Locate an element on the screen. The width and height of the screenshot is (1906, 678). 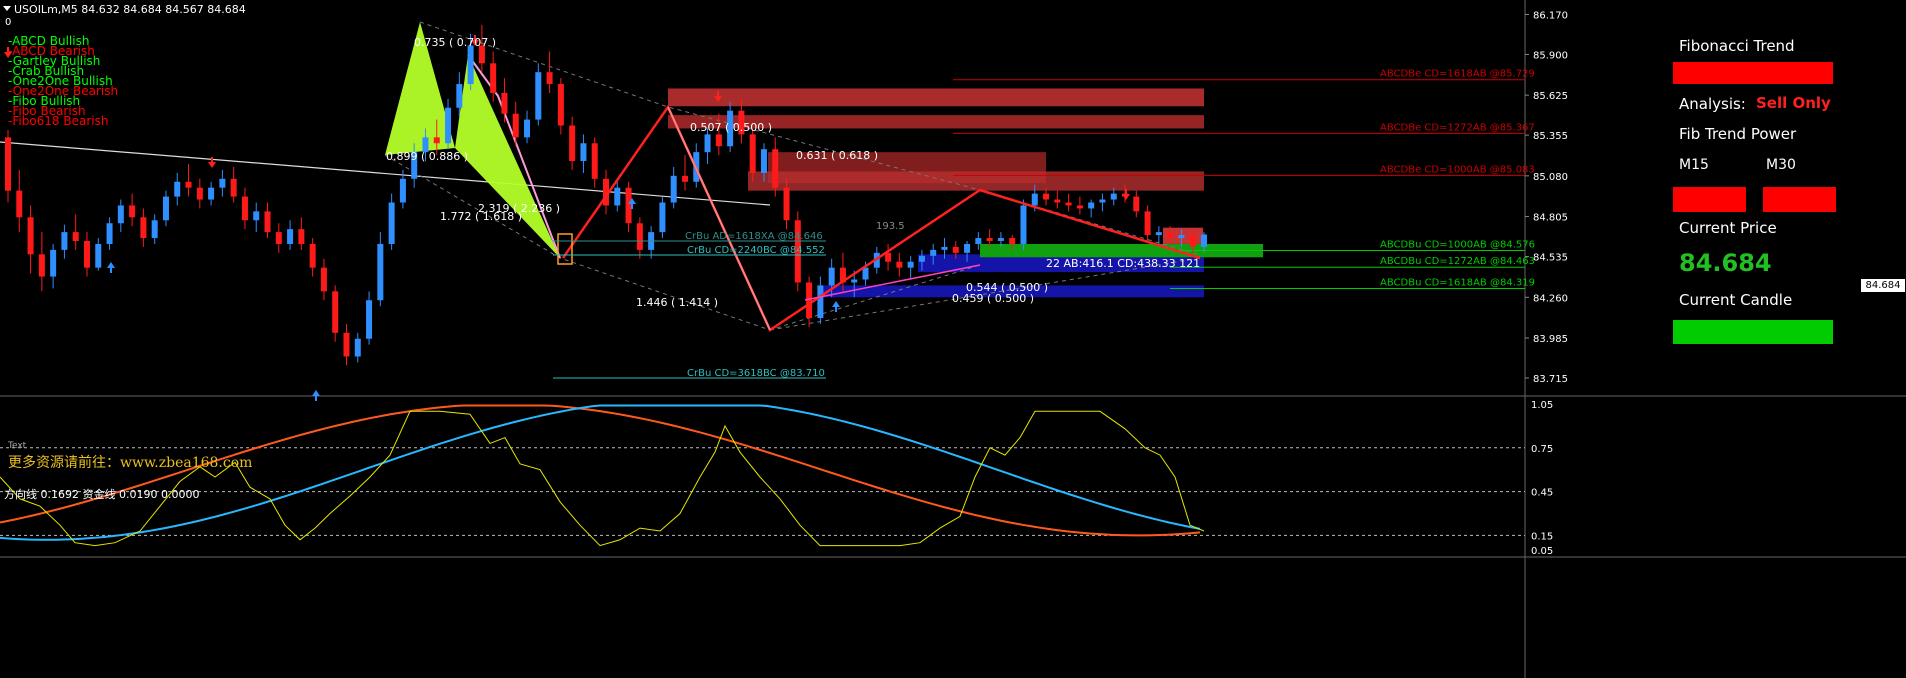
price-axis-label: 85.355 is located at coordinates (1550, 136).